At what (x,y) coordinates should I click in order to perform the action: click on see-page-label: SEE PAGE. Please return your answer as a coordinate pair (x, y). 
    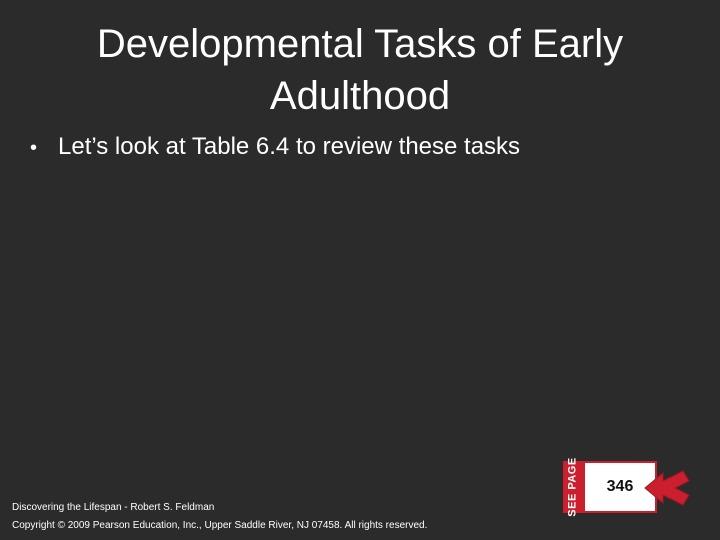
    Looking at the image, I should click on (573, 487).